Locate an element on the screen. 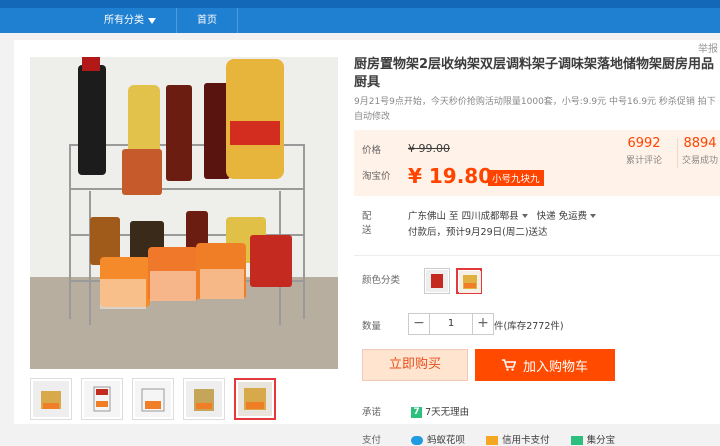 This screenshot has width=720, height=446. sales-label: 交易成功 is located at coordinates (700, 161).